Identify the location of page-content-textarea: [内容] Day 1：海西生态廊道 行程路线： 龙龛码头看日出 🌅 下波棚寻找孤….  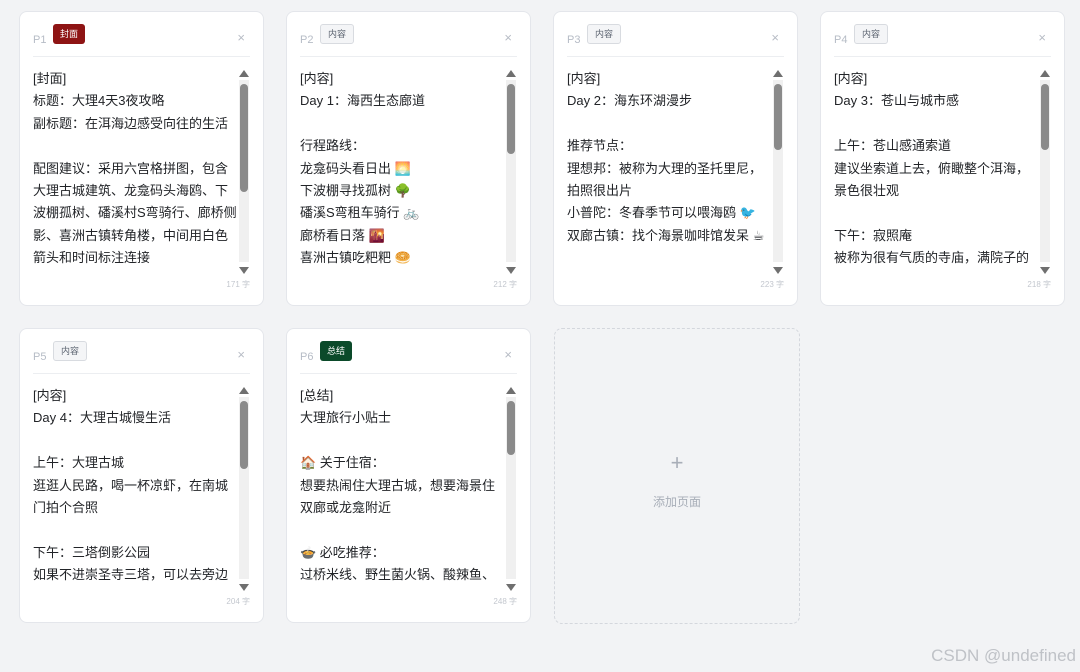
(402, 171).